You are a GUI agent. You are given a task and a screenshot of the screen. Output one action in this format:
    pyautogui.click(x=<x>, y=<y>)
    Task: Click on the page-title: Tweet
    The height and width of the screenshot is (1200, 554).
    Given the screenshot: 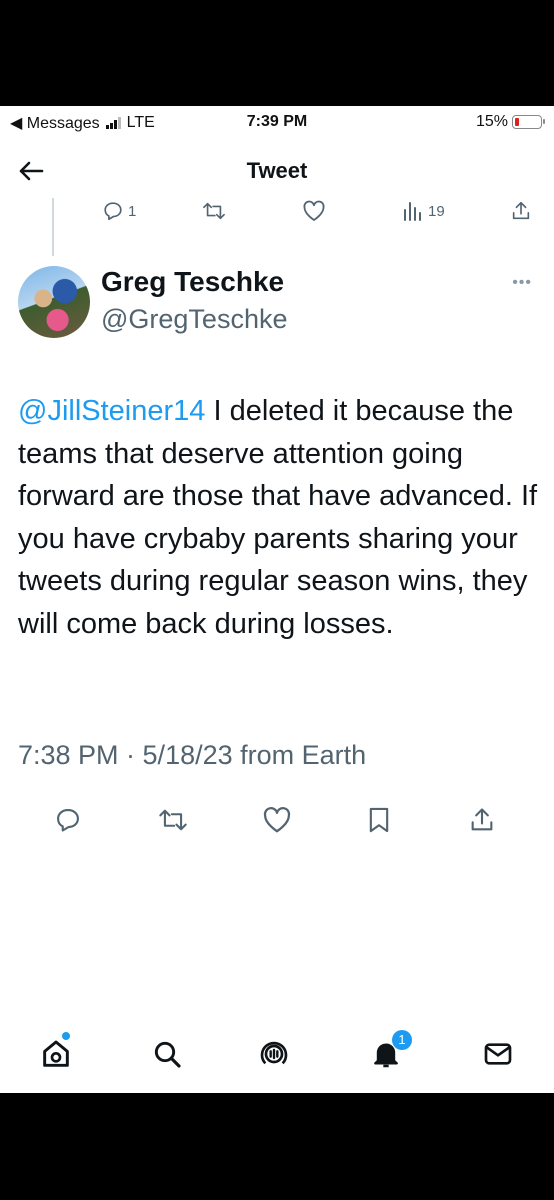 What is the action you would take?
    pyautogui.click(x=277, y=170)
    